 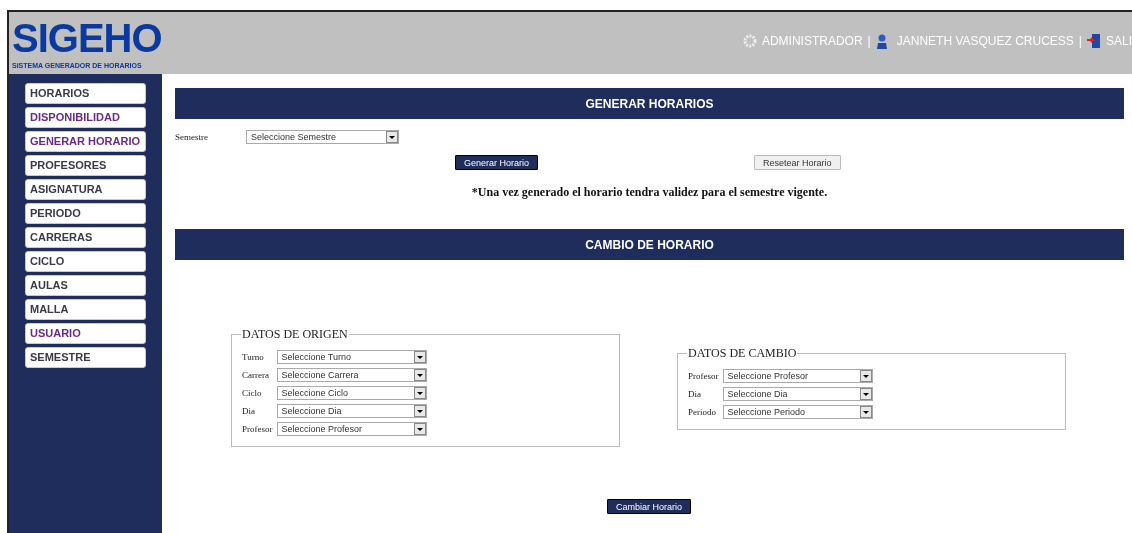 What do you see at coordinates (87, 37) in the screenshot?
I see `logo-title: SIGEHO` at bounding box center [87, 37].